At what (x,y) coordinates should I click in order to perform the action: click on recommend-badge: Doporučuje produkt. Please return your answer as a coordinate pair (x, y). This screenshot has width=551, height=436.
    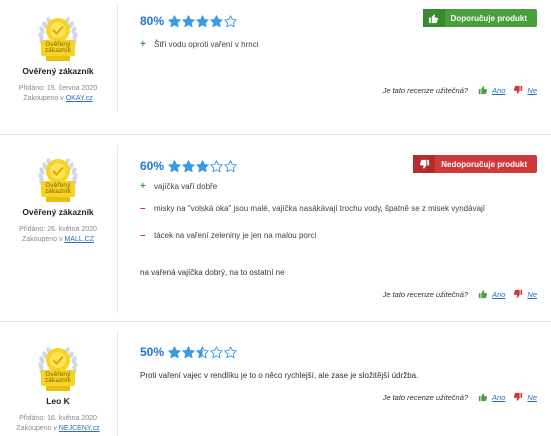
    Looking at the image, I should click on (479, 18).